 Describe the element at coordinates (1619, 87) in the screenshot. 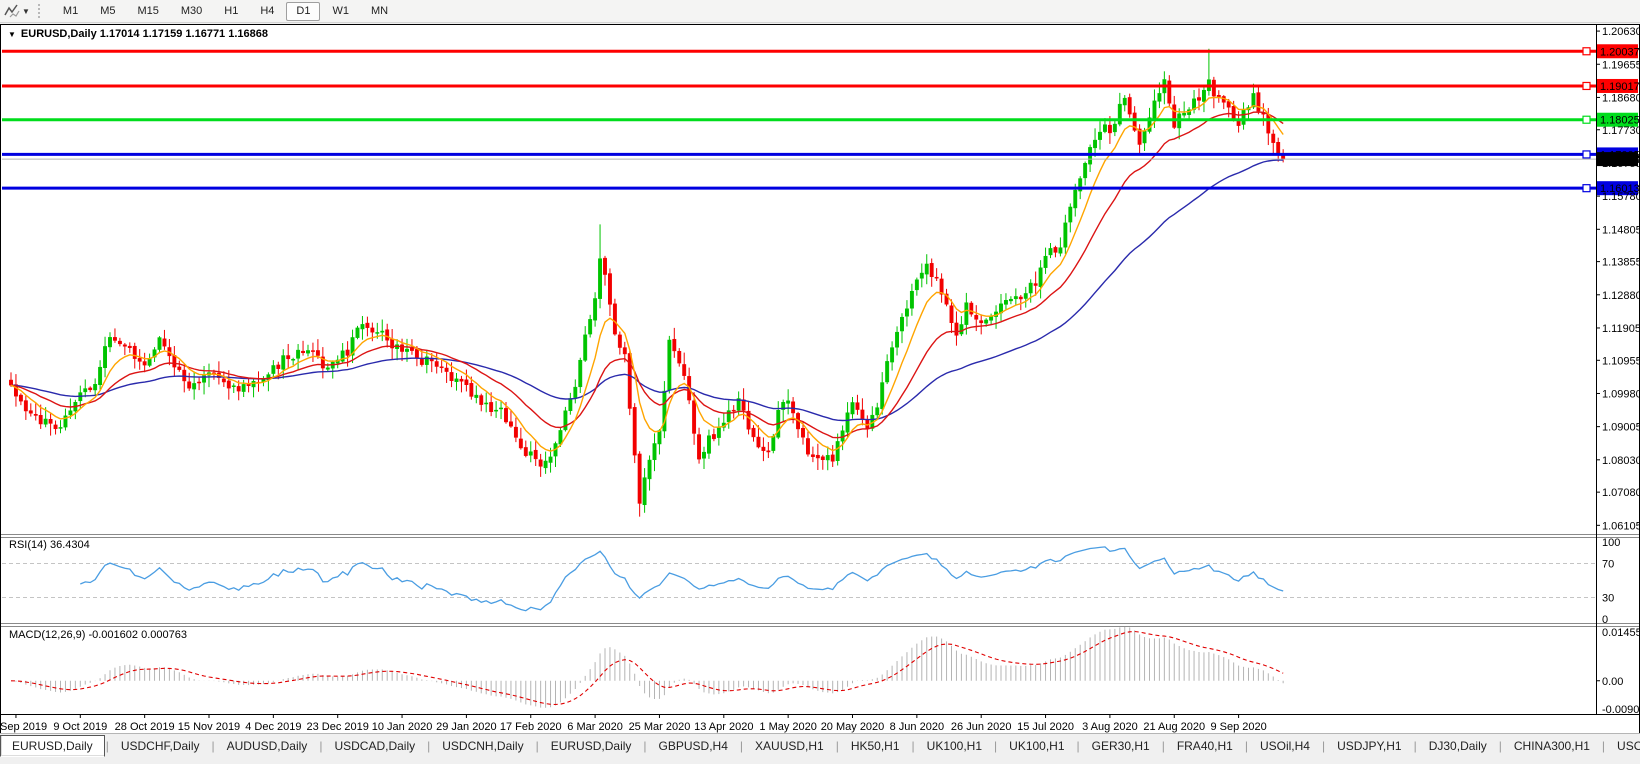

I see `svg-text: 1.19017` at that location.